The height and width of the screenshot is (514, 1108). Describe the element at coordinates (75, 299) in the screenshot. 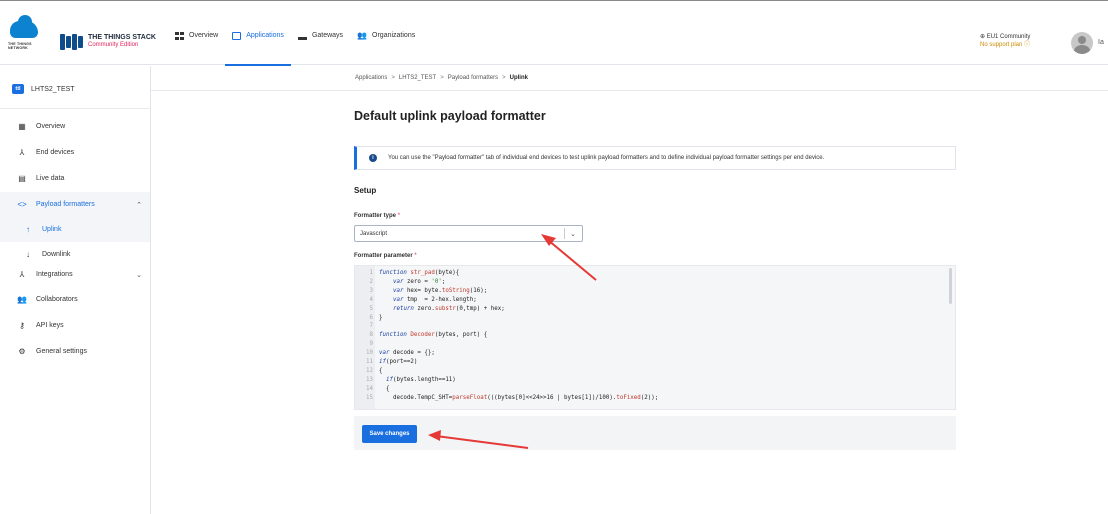

I see `sidebar-item-collaborators: 👥 Collaborators` at that location.